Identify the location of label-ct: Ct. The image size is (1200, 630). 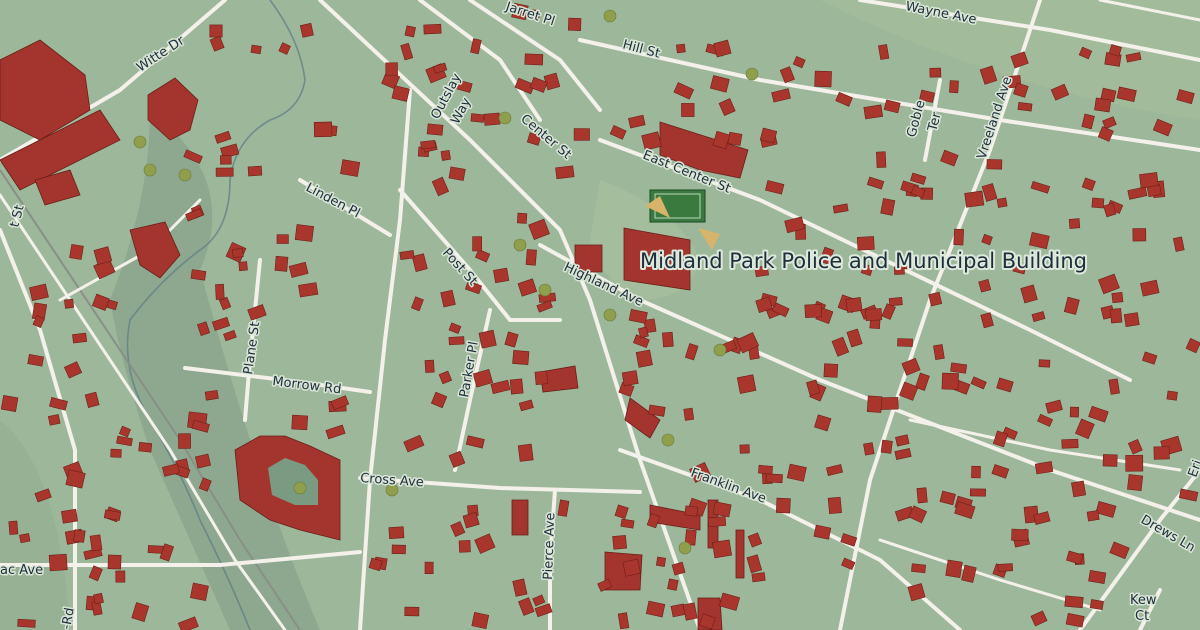
(1142, 616).